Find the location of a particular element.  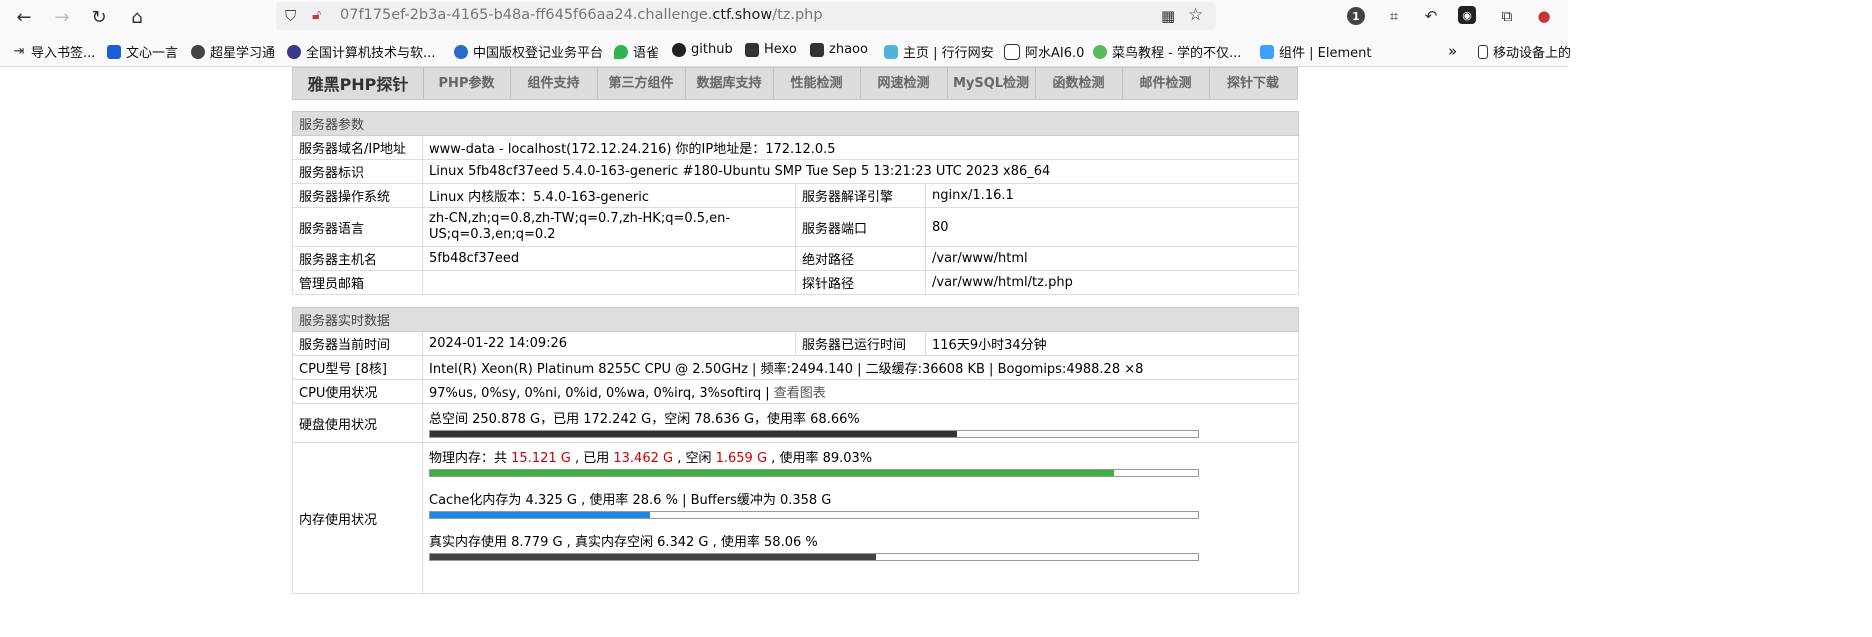

bookmark-github: github is located at coordinates (702, 49).